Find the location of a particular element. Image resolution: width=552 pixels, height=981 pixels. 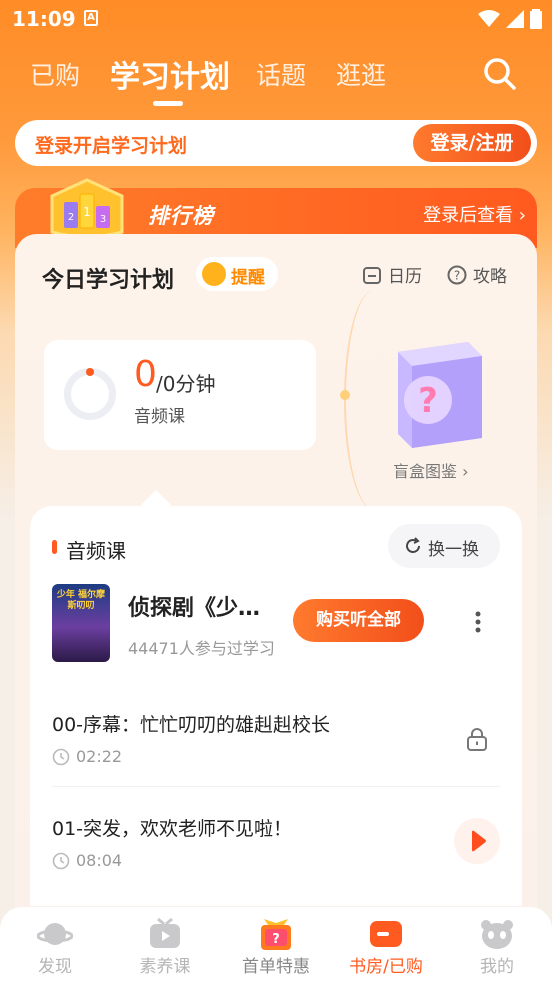

gift-icon: ? is located at coordinates (276, 934).